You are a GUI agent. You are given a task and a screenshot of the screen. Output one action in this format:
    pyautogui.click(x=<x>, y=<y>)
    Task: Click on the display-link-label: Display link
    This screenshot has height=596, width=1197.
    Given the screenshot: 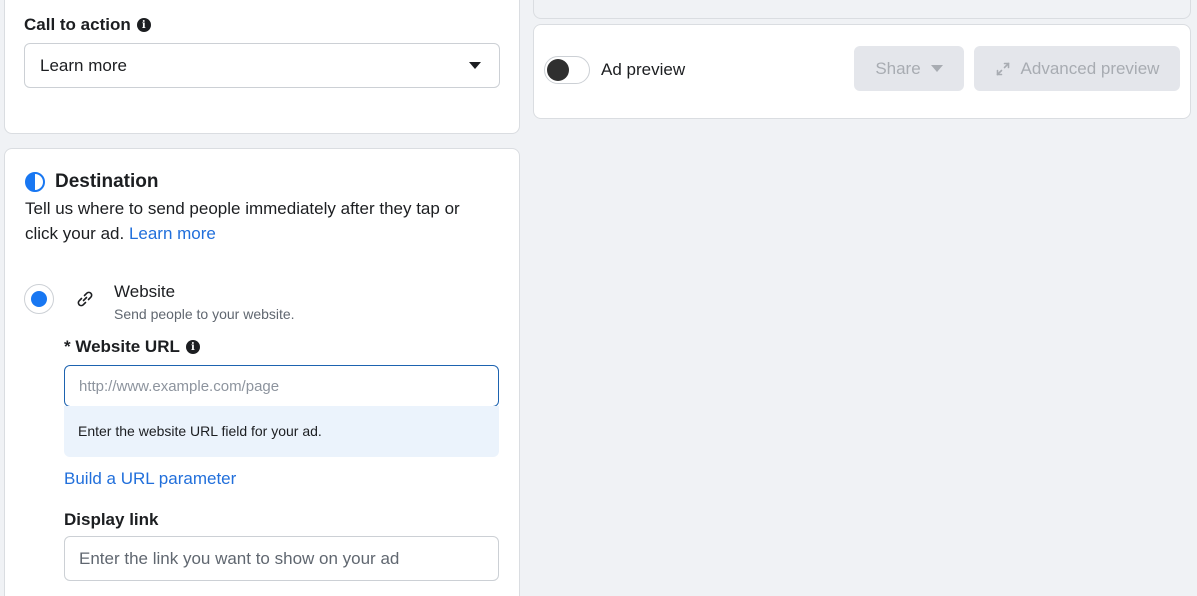 What is the action you would take?
    pyautogui.click(x=111, y=519)
    